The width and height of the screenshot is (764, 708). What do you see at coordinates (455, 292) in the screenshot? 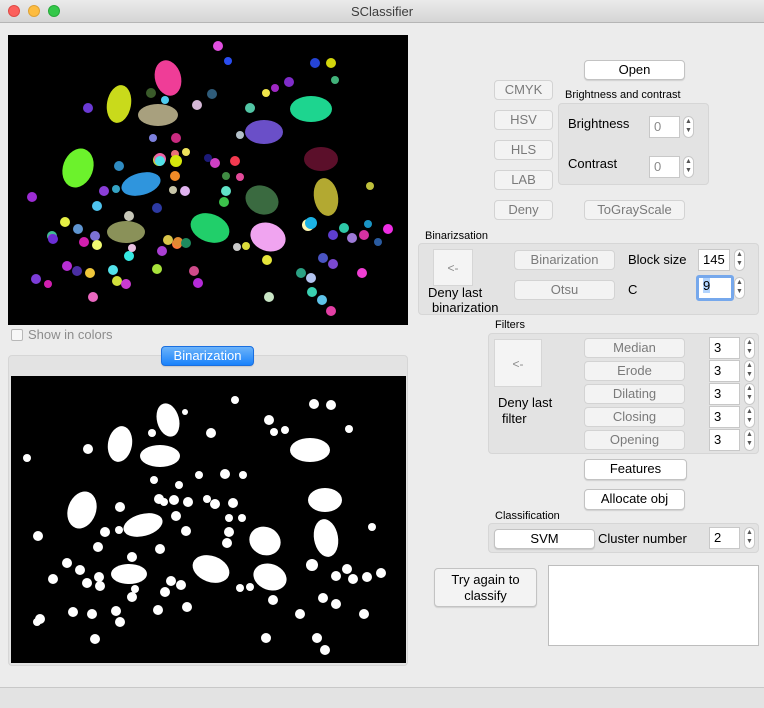
I see `deny-last-binarization-label-1: Deny last` at bounding box center [455, 292].